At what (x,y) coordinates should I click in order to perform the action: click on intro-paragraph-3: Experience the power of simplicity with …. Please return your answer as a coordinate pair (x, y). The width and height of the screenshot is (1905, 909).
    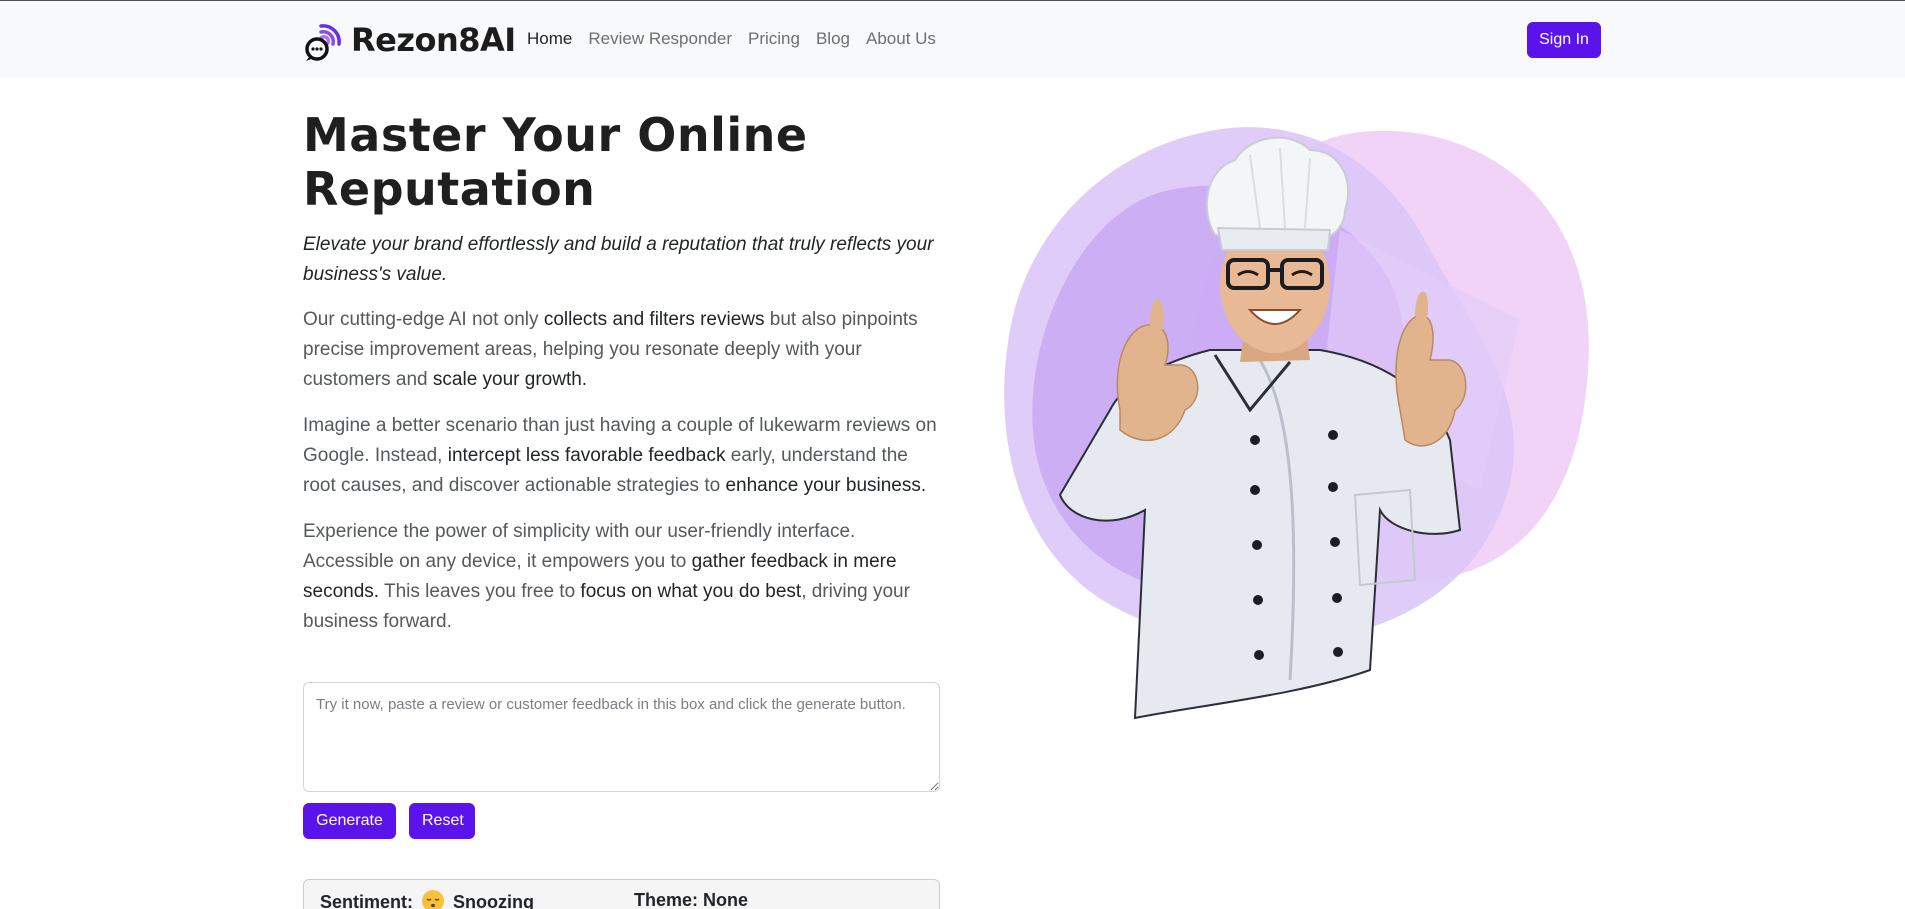
    Looking at the image, I should click on (623, 577).